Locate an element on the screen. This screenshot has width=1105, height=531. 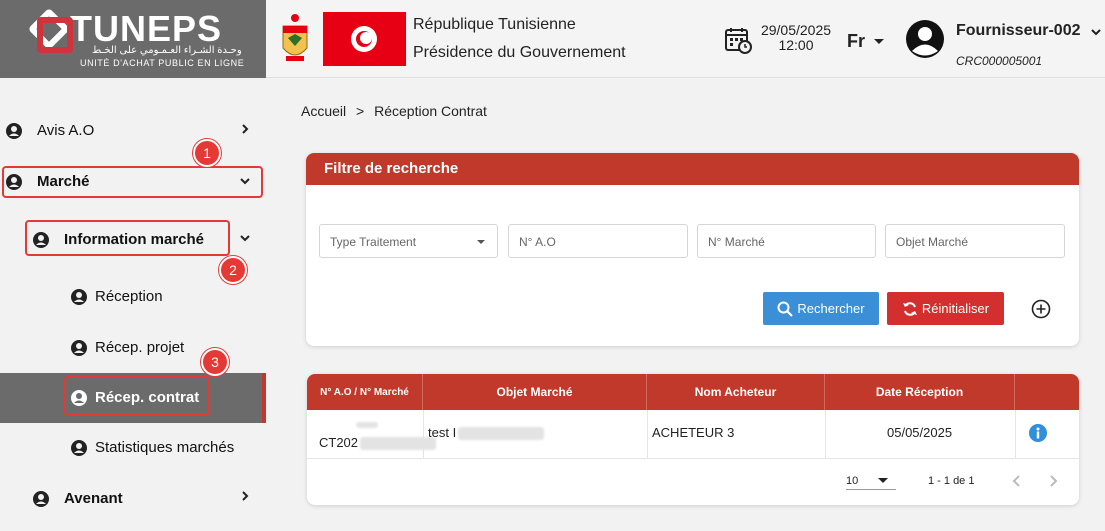
sidebar-item-recep-projet: Récep. projet is located at coordinates (127, 347).